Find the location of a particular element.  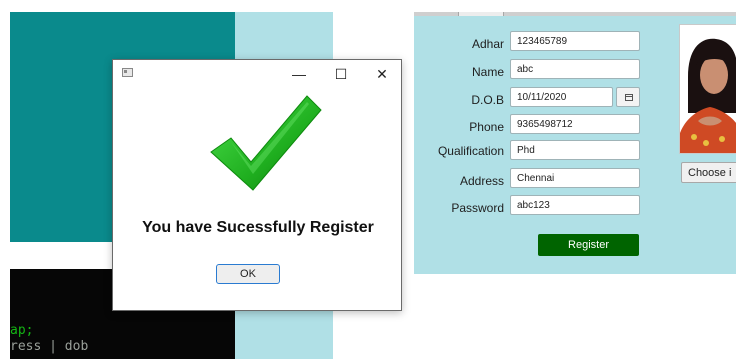

phone-field: 9365498712 is located at coordinates (575, 124).